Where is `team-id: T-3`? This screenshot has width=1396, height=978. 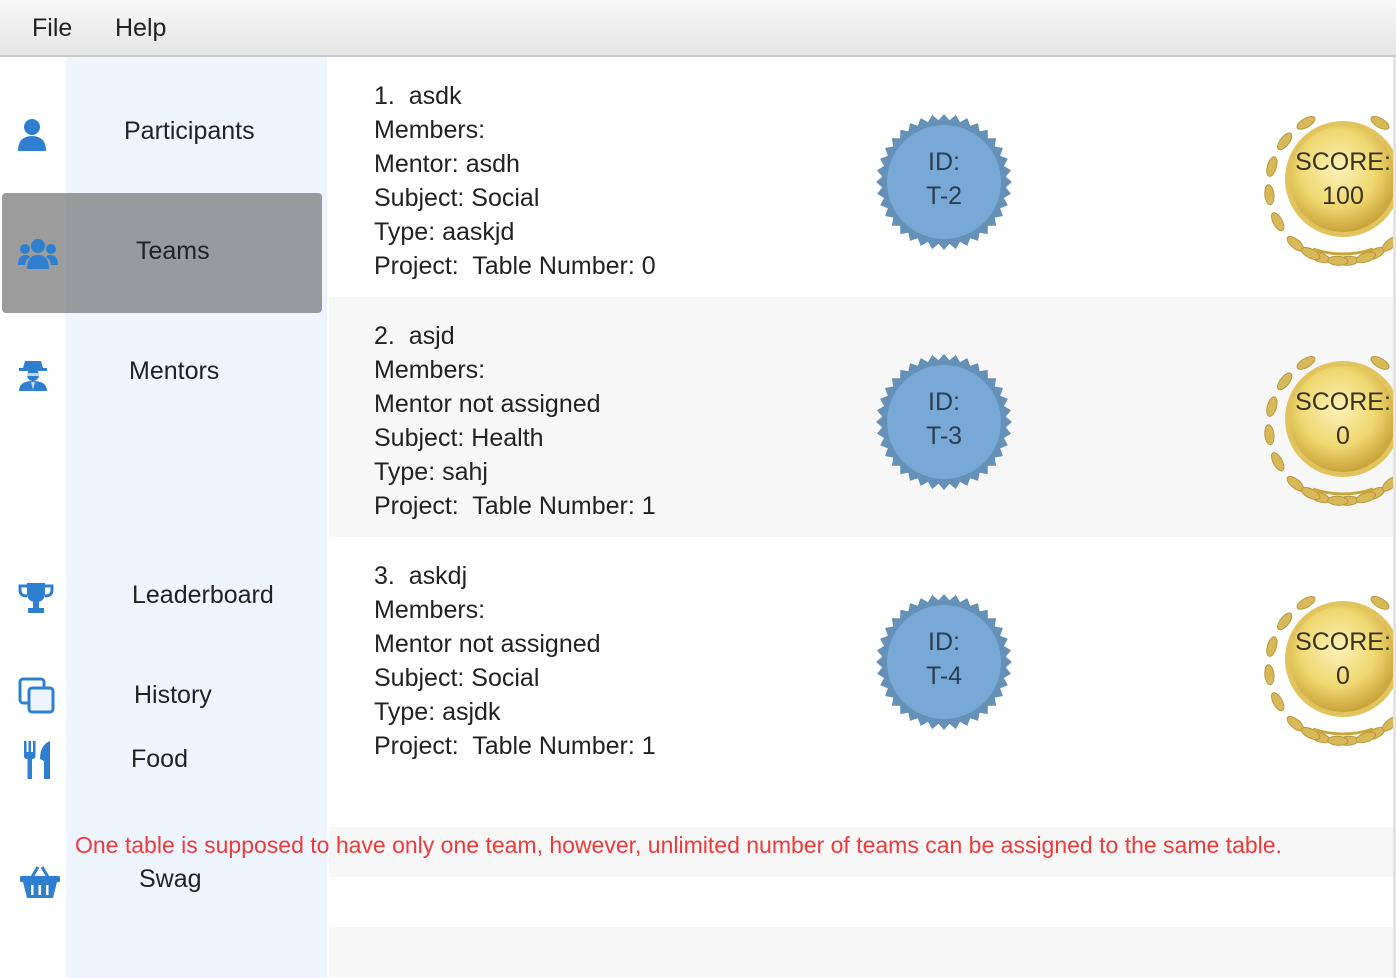
team-id: T-3 is located at coordinates (944, 436).